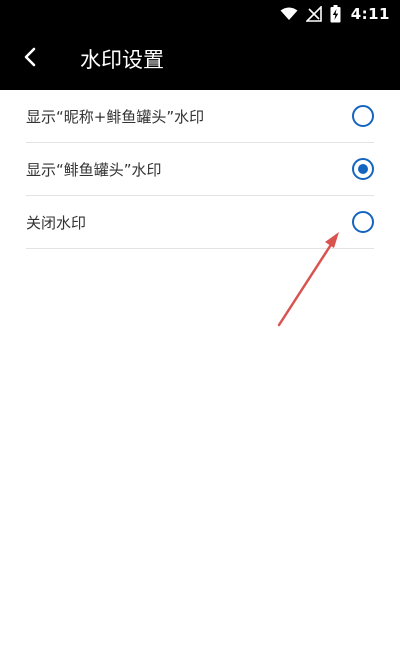 Image resolution: width=400 pixels, height=670 pixels. Describe the element at coordinates (370, 14) in the screenshot. I see `status-clock: 4:11` at that location.